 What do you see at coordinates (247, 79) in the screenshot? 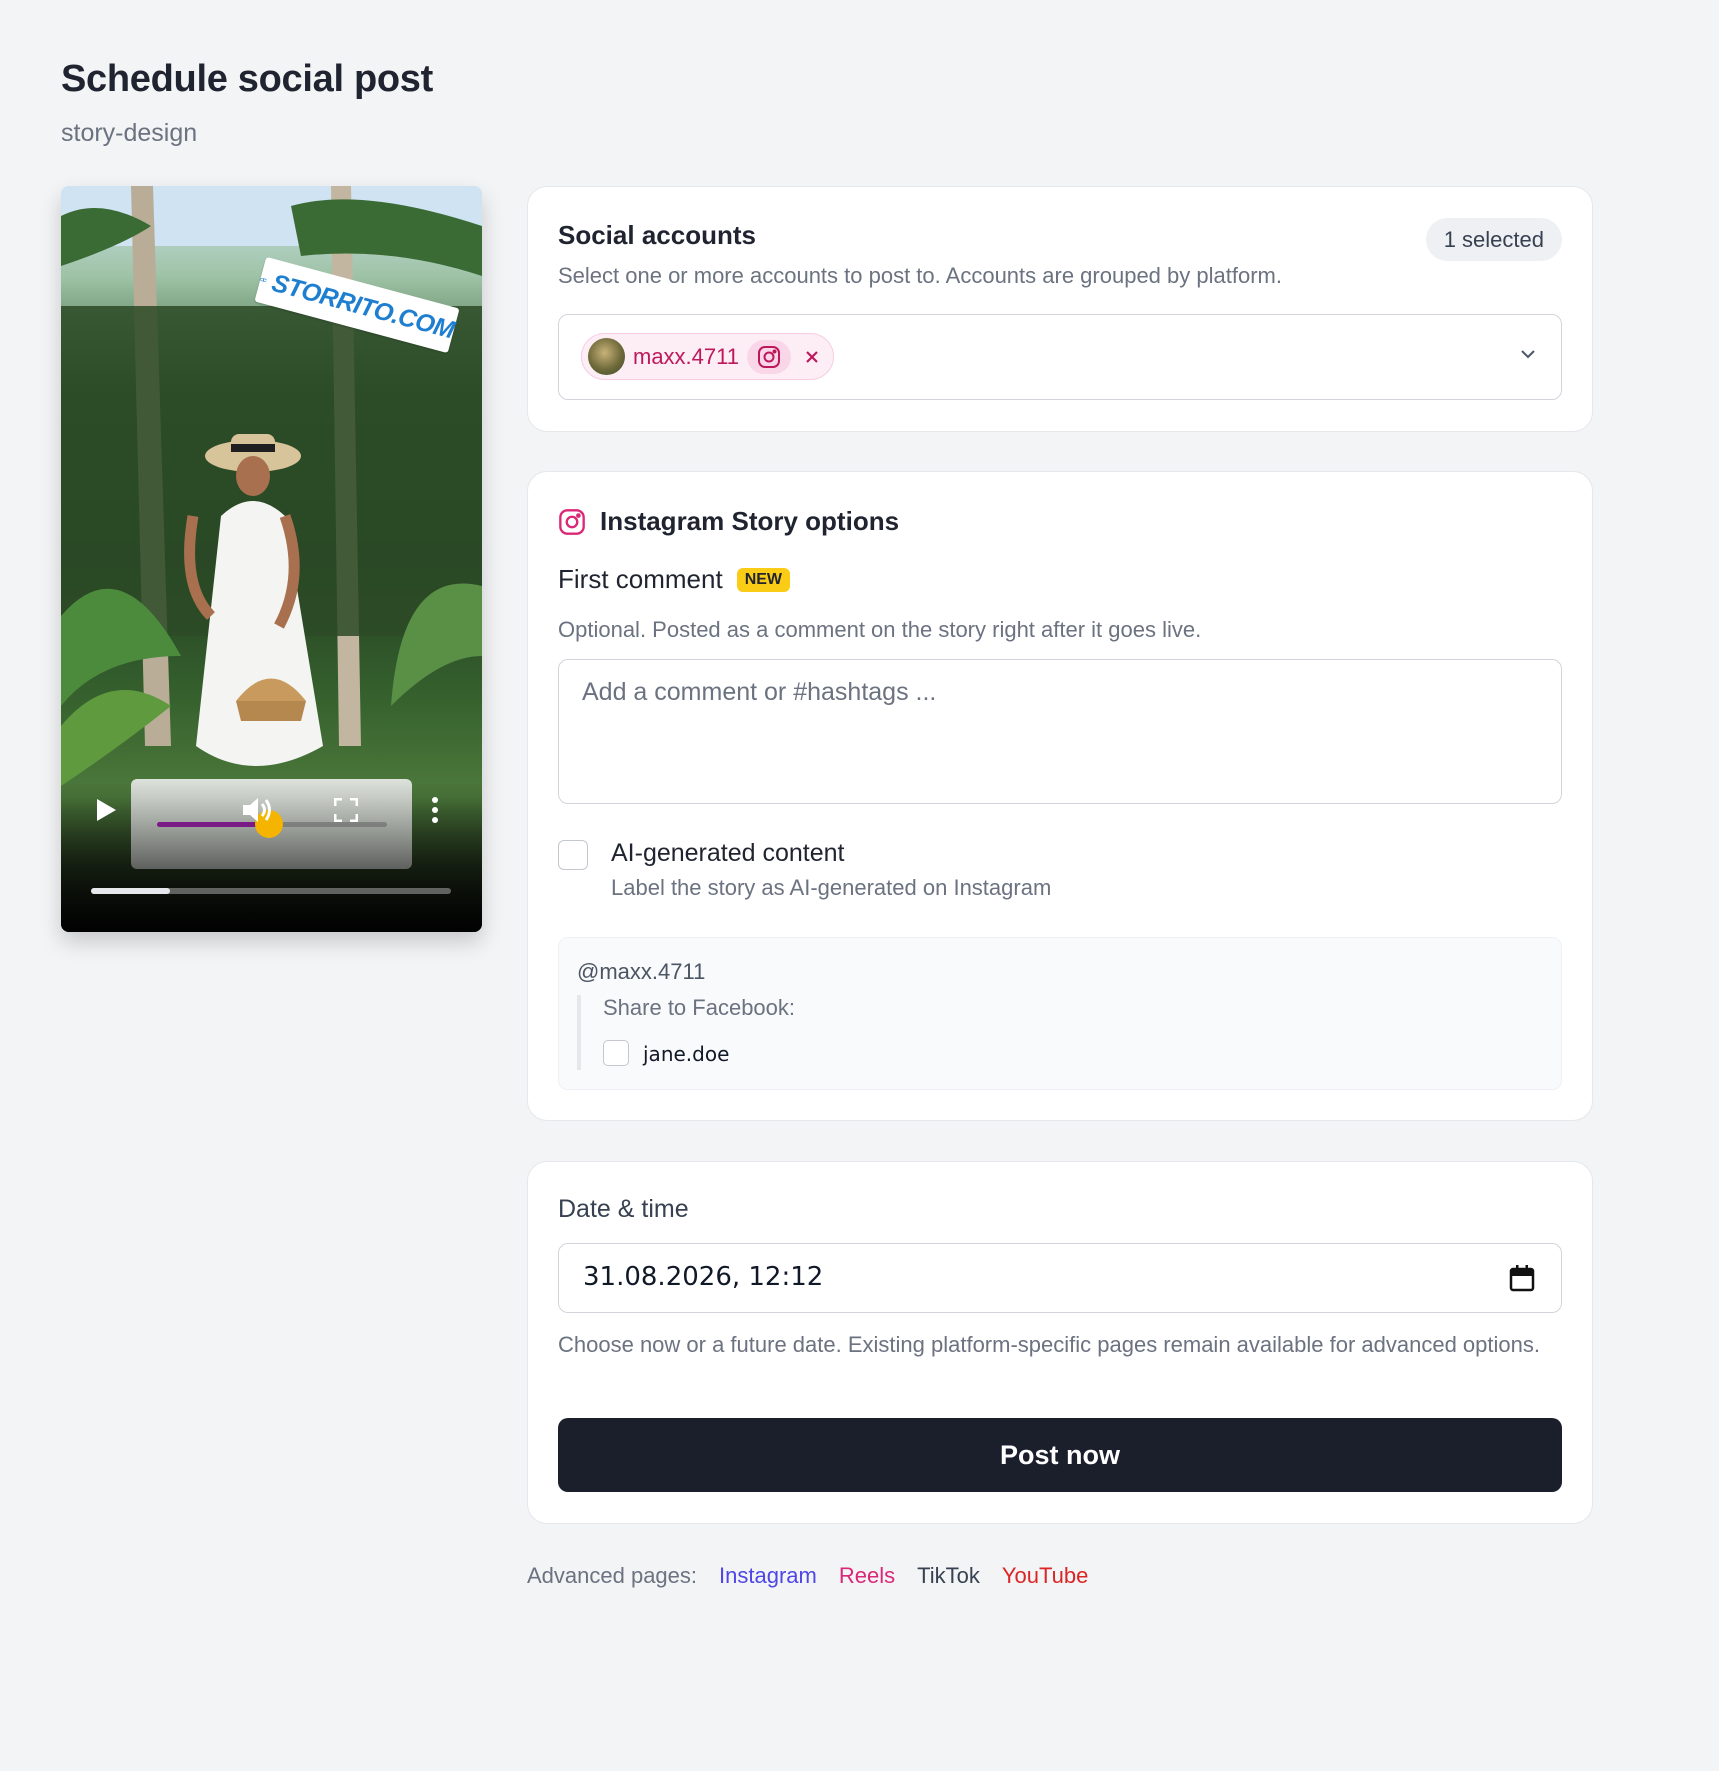
I see `page-title: Schedule social post` at bounding box center [247, 79].